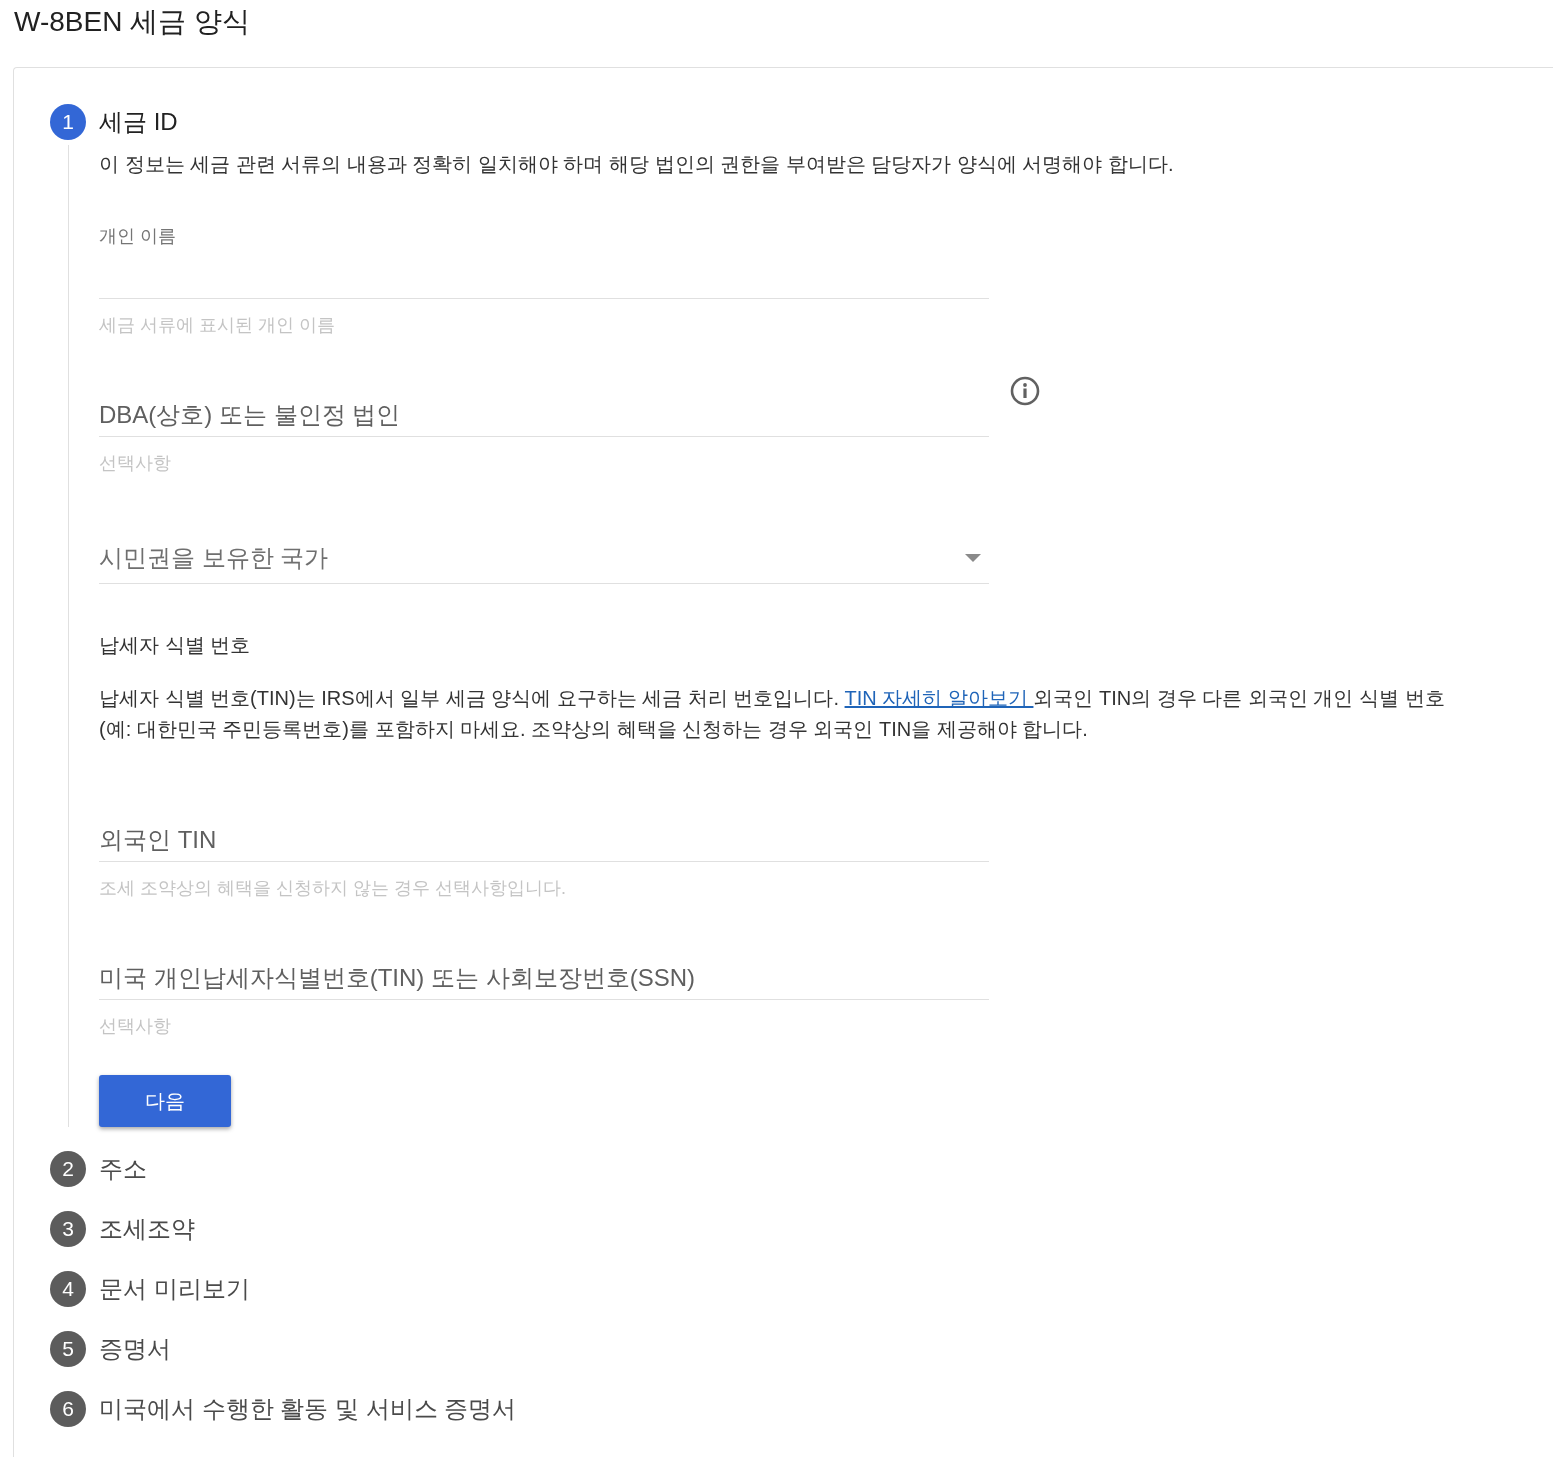 The height and width of the screenshot is (1457, 1553). What do you see at coordinates (137, 236) in the screenshot?
I see `field-label: 개인 이름` at bounding box center [137, 236].